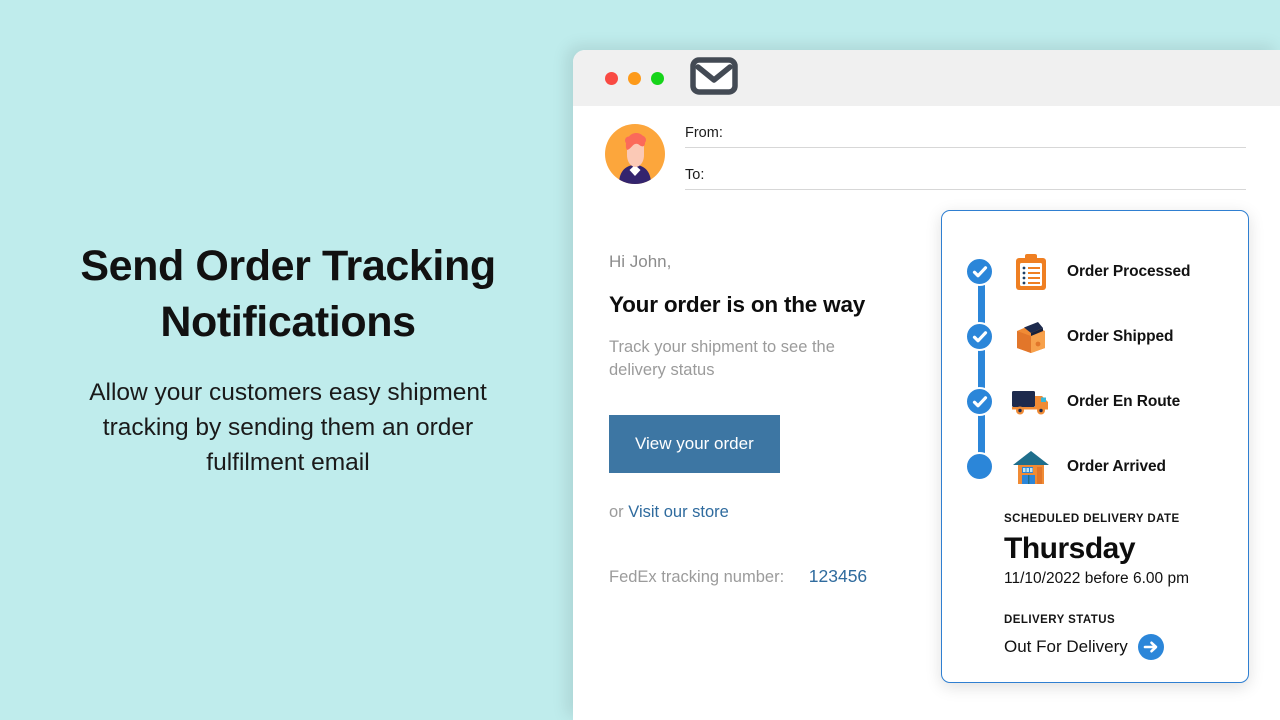 The width and height of the screenshot is (1280, 720). I want to click on delivery-status-caption: DELIVERY STATUS, so click(1060, 619).